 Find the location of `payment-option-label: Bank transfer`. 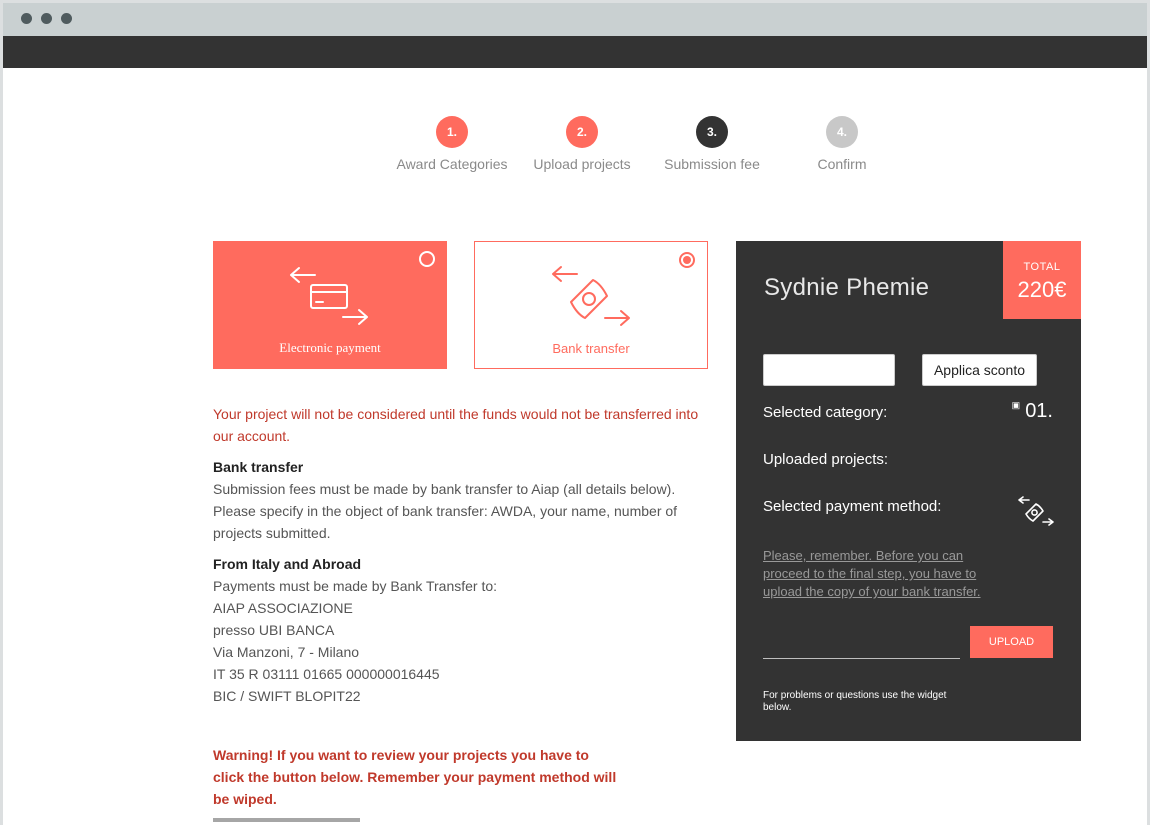

payment-option-label: Bank transfer is located at coordinates (591, 348).